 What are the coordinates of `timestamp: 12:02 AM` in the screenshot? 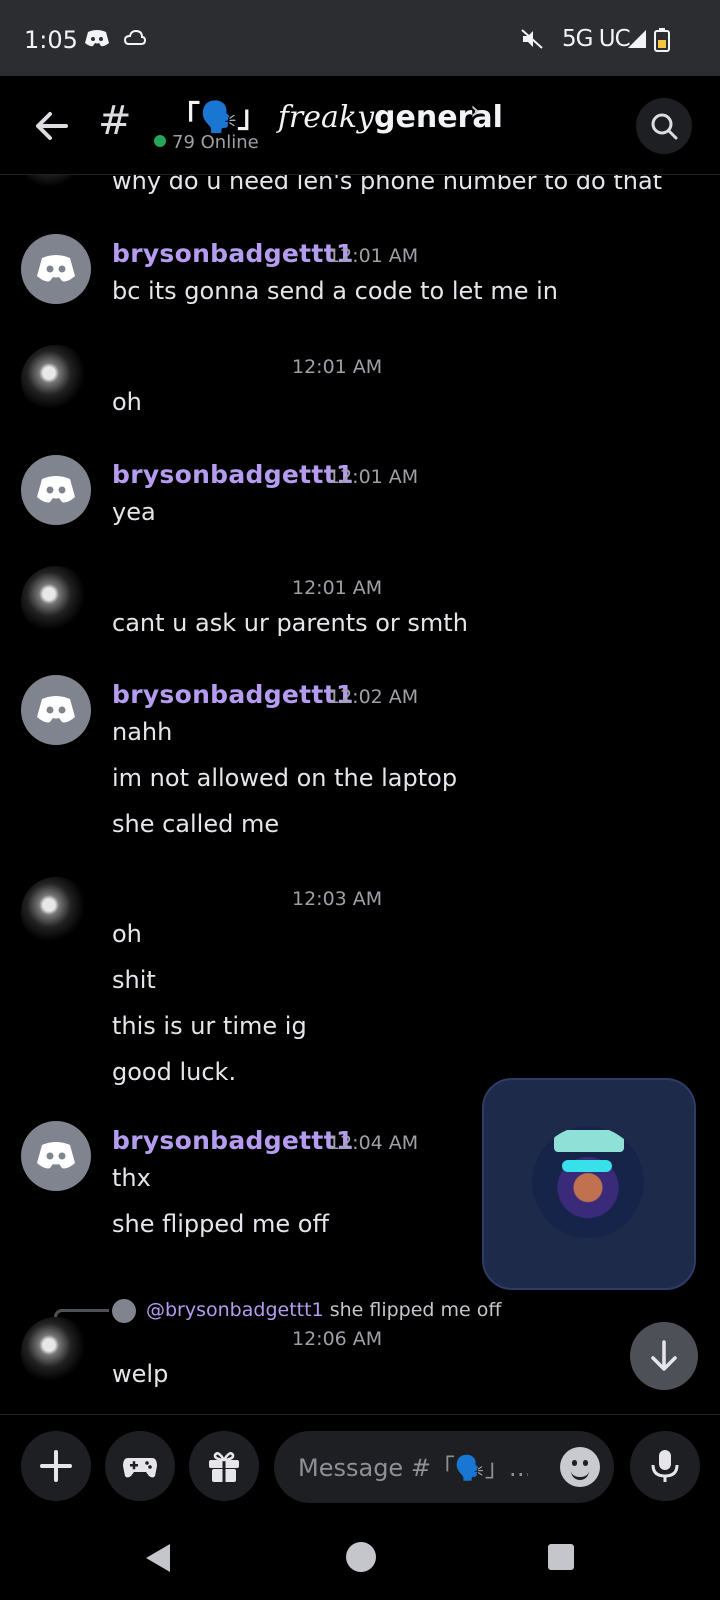 It's located at (373, 697).